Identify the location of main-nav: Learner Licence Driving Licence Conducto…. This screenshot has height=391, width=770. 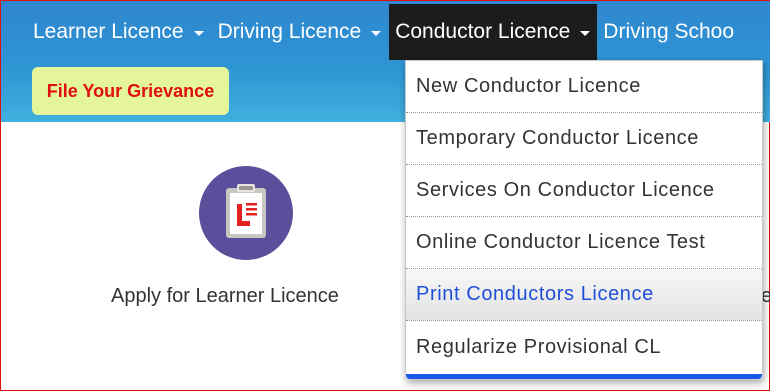
(371, 32).